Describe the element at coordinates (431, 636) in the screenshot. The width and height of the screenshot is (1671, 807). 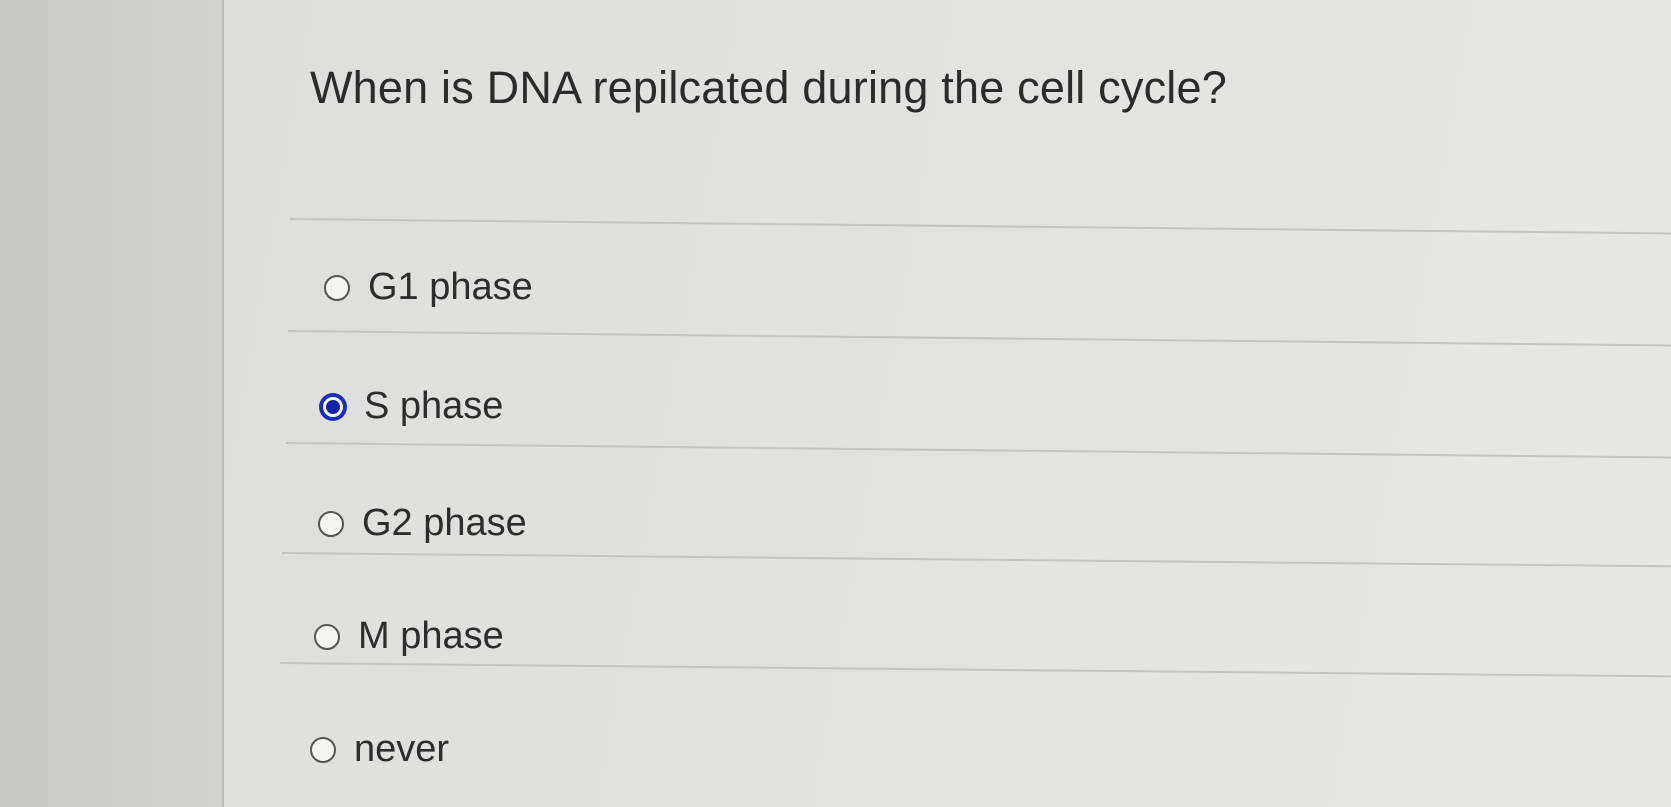
I see `answer-label-m: M phase` at that location.